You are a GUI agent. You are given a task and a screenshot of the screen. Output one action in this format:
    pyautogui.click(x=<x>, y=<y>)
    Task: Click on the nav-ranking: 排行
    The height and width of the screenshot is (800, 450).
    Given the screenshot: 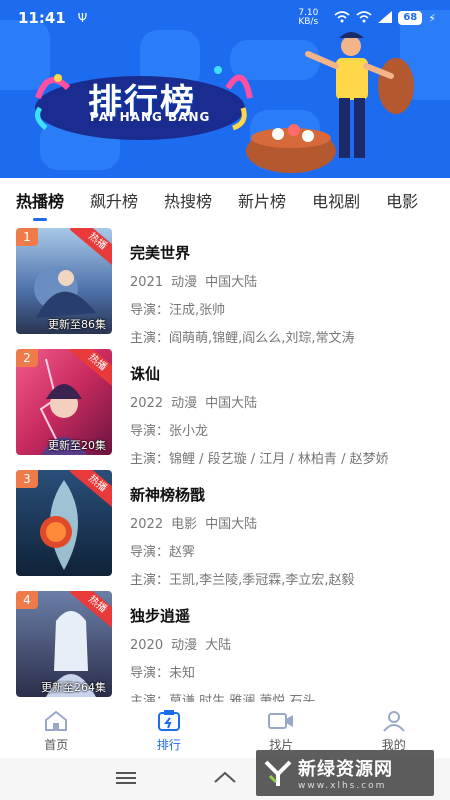 What is the action you would take?
    pyautogui.click(x=169, y=730)
    